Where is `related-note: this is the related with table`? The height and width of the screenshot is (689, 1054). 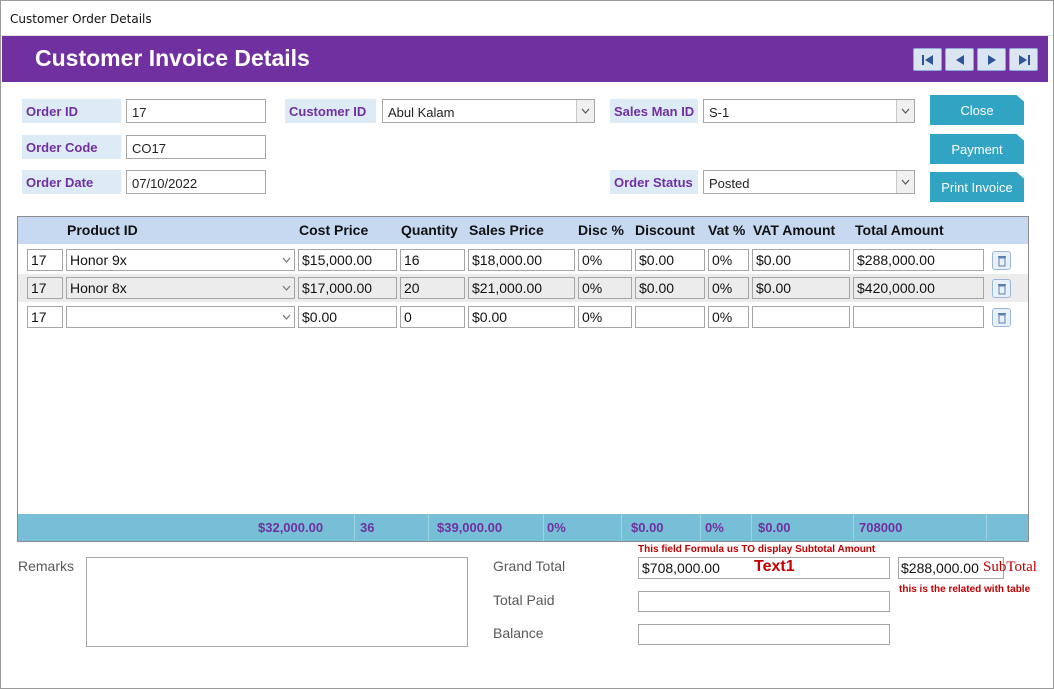 related-note: this is the related with table is located at coordinates (965, 589).